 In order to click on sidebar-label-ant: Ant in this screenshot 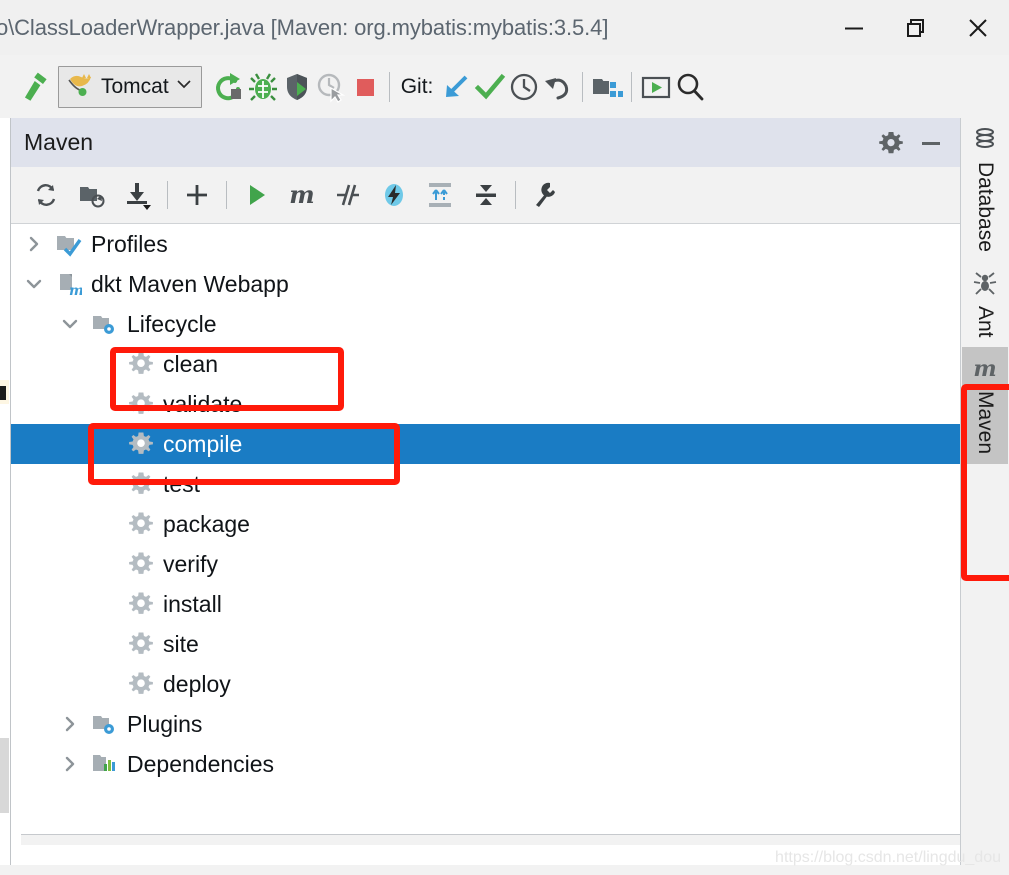, I will do `click(985, 321)`.